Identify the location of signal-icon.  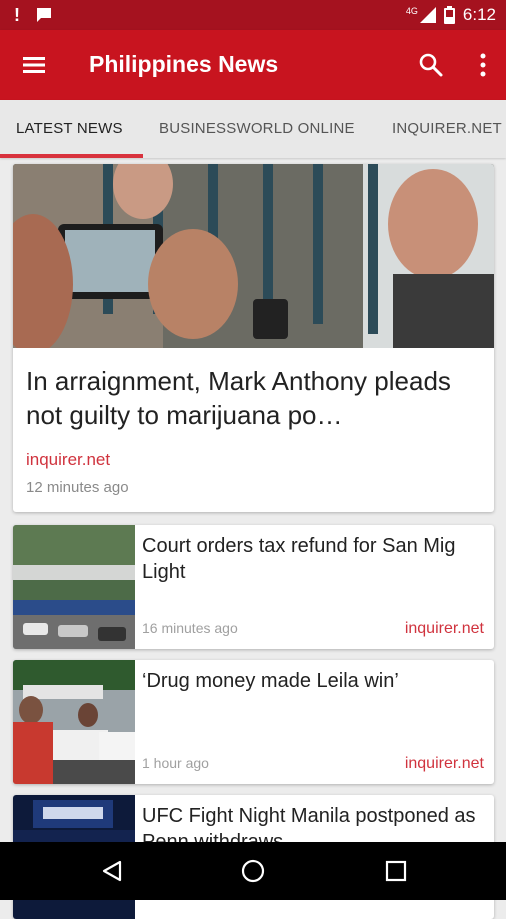
(427, 15).